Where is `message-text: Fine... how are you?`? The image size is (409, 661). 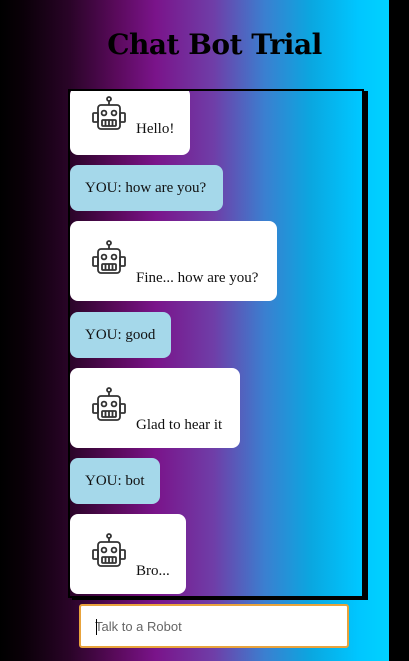 message-text: Fine... how are you? is located at coordinates (197, 278).